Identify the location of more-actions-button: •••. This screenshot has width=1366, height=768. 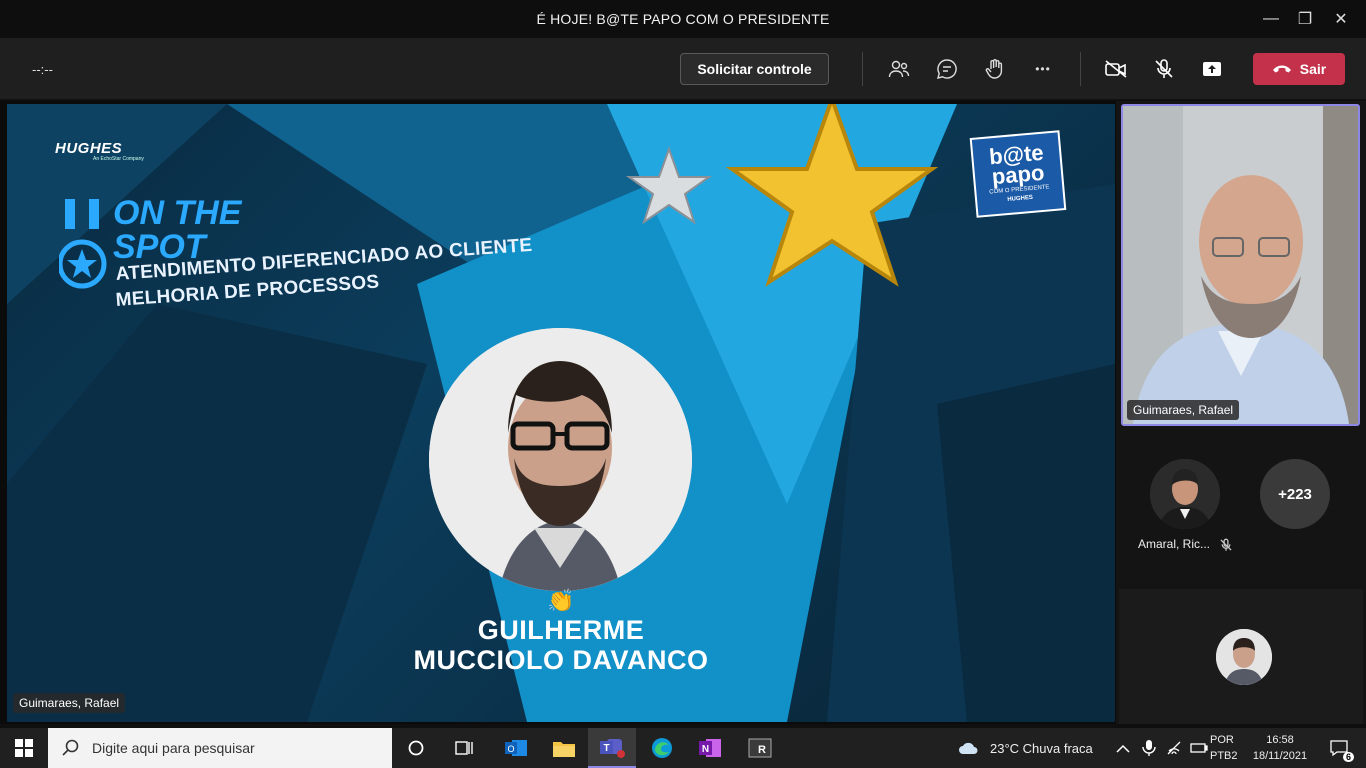
(1043, 69).